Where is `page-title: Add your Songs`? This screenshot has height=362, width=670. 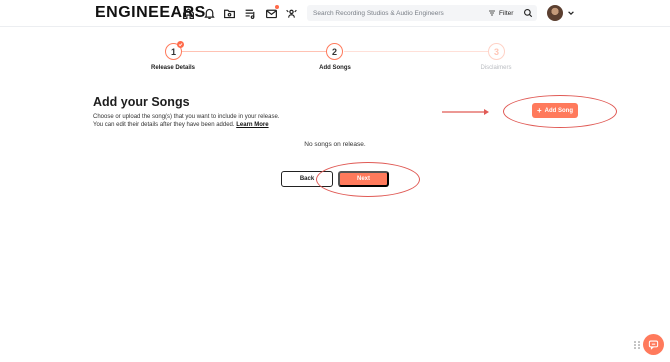 page-title: Add your Songs is located at coordinates (141, 102).